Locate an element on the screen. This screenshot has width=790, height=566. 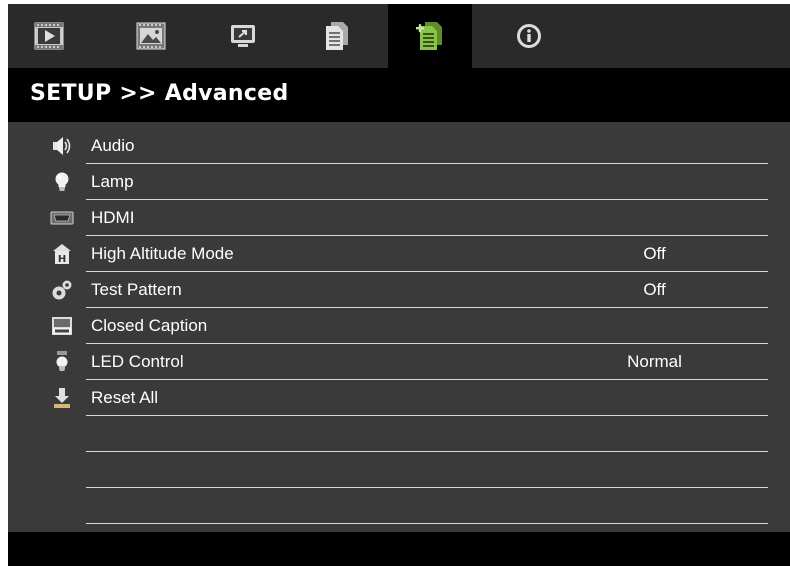
hdmi-icon is located at coordinates (62, 218).